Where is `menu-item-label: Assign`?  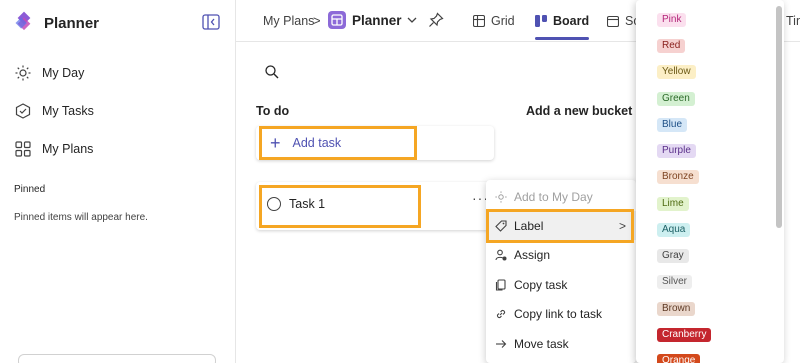 menu-item-label: Assign is located at coordinates (532, 254).